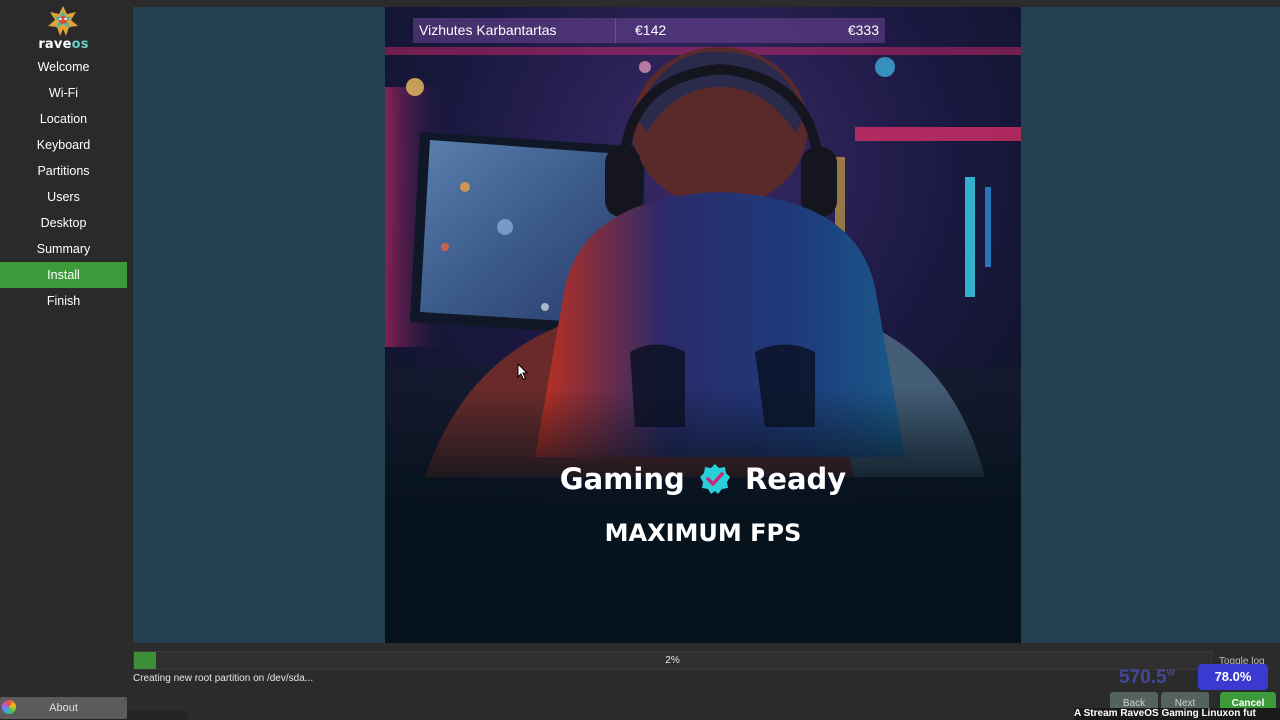  I want to click on power-unit: W, so click(1171, 672).